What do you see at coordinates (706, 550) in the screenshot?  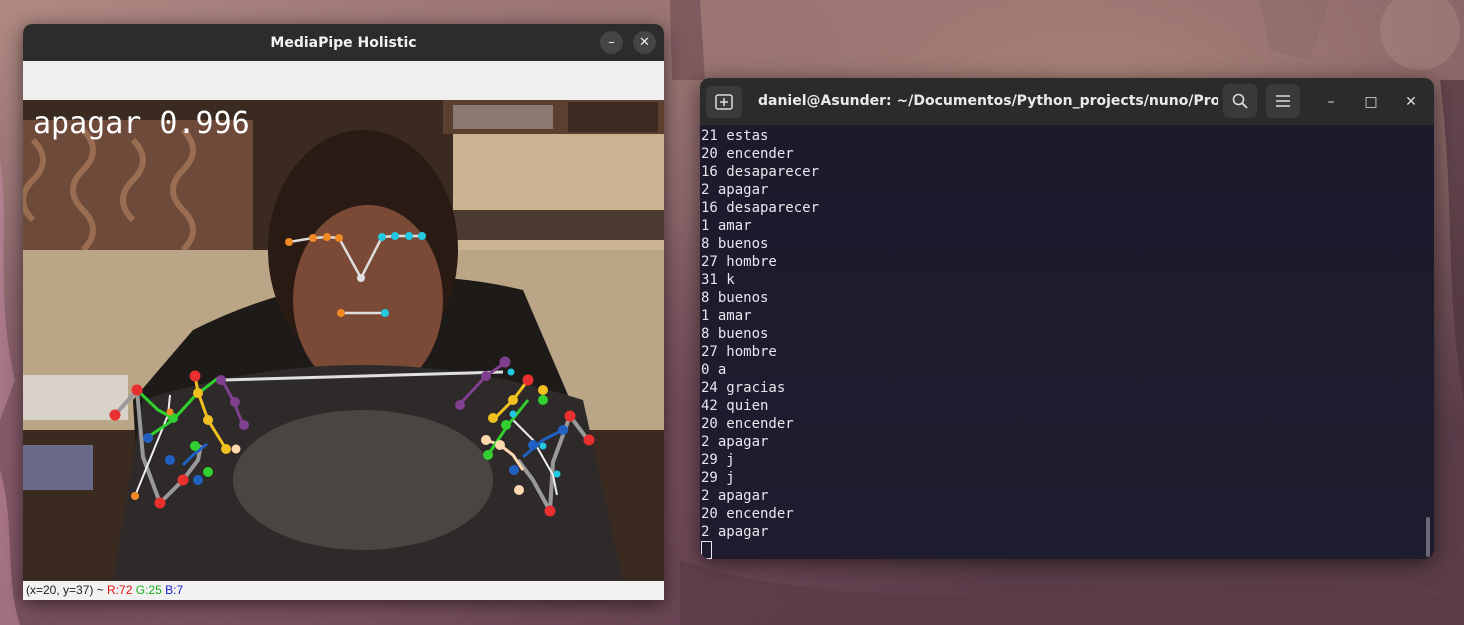 I see `terminal-cursor` at bounding box center [706, 550].